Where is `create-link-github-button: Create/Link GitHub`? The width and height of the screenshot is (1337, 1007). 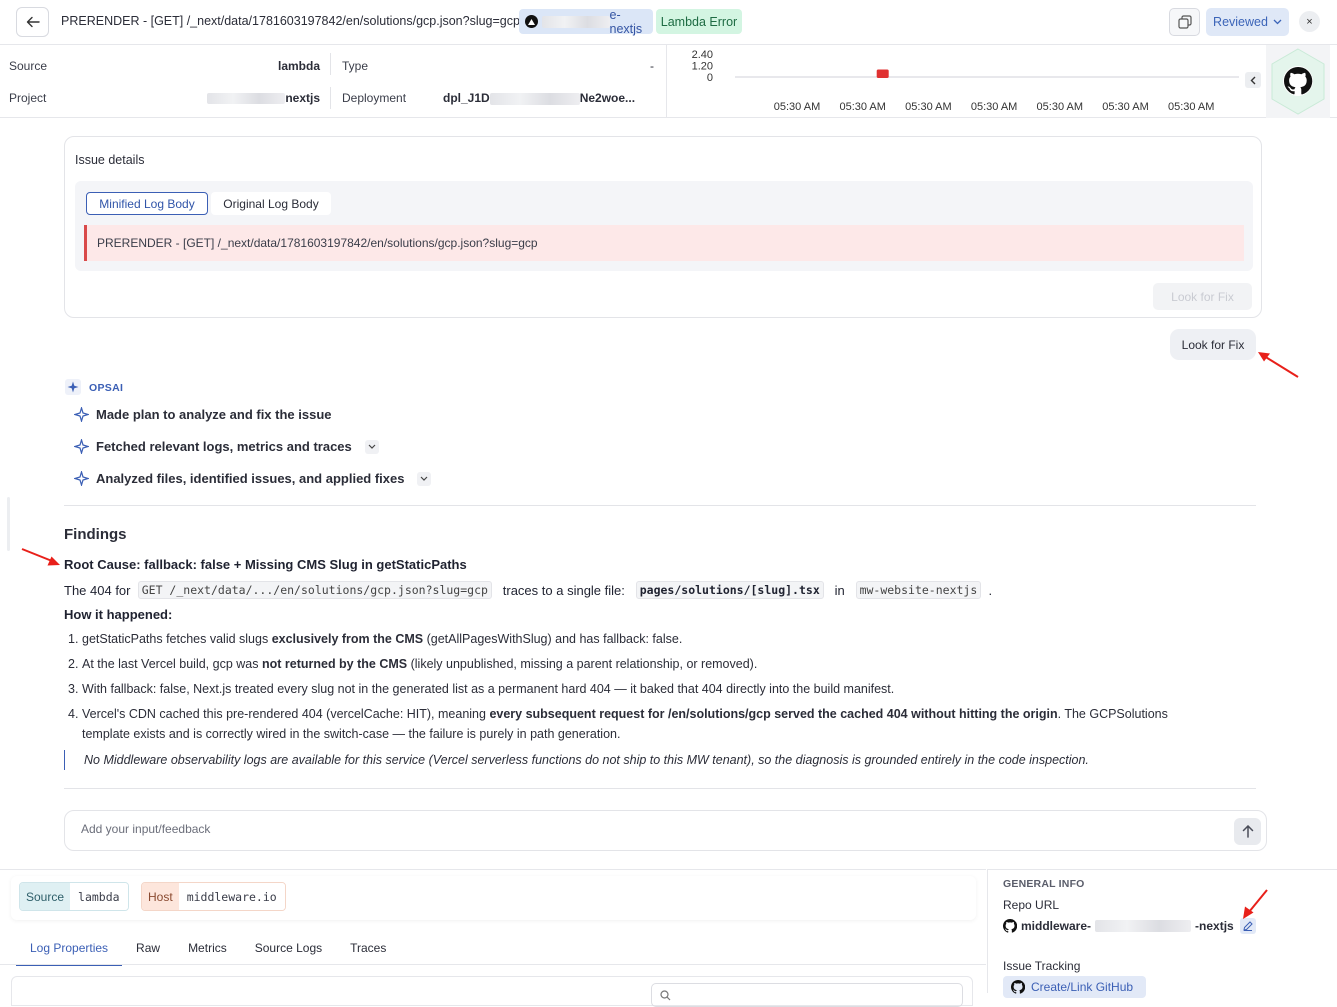
create-link-github-button: Create/Link GitHub is located at coordinates (1074, 987).